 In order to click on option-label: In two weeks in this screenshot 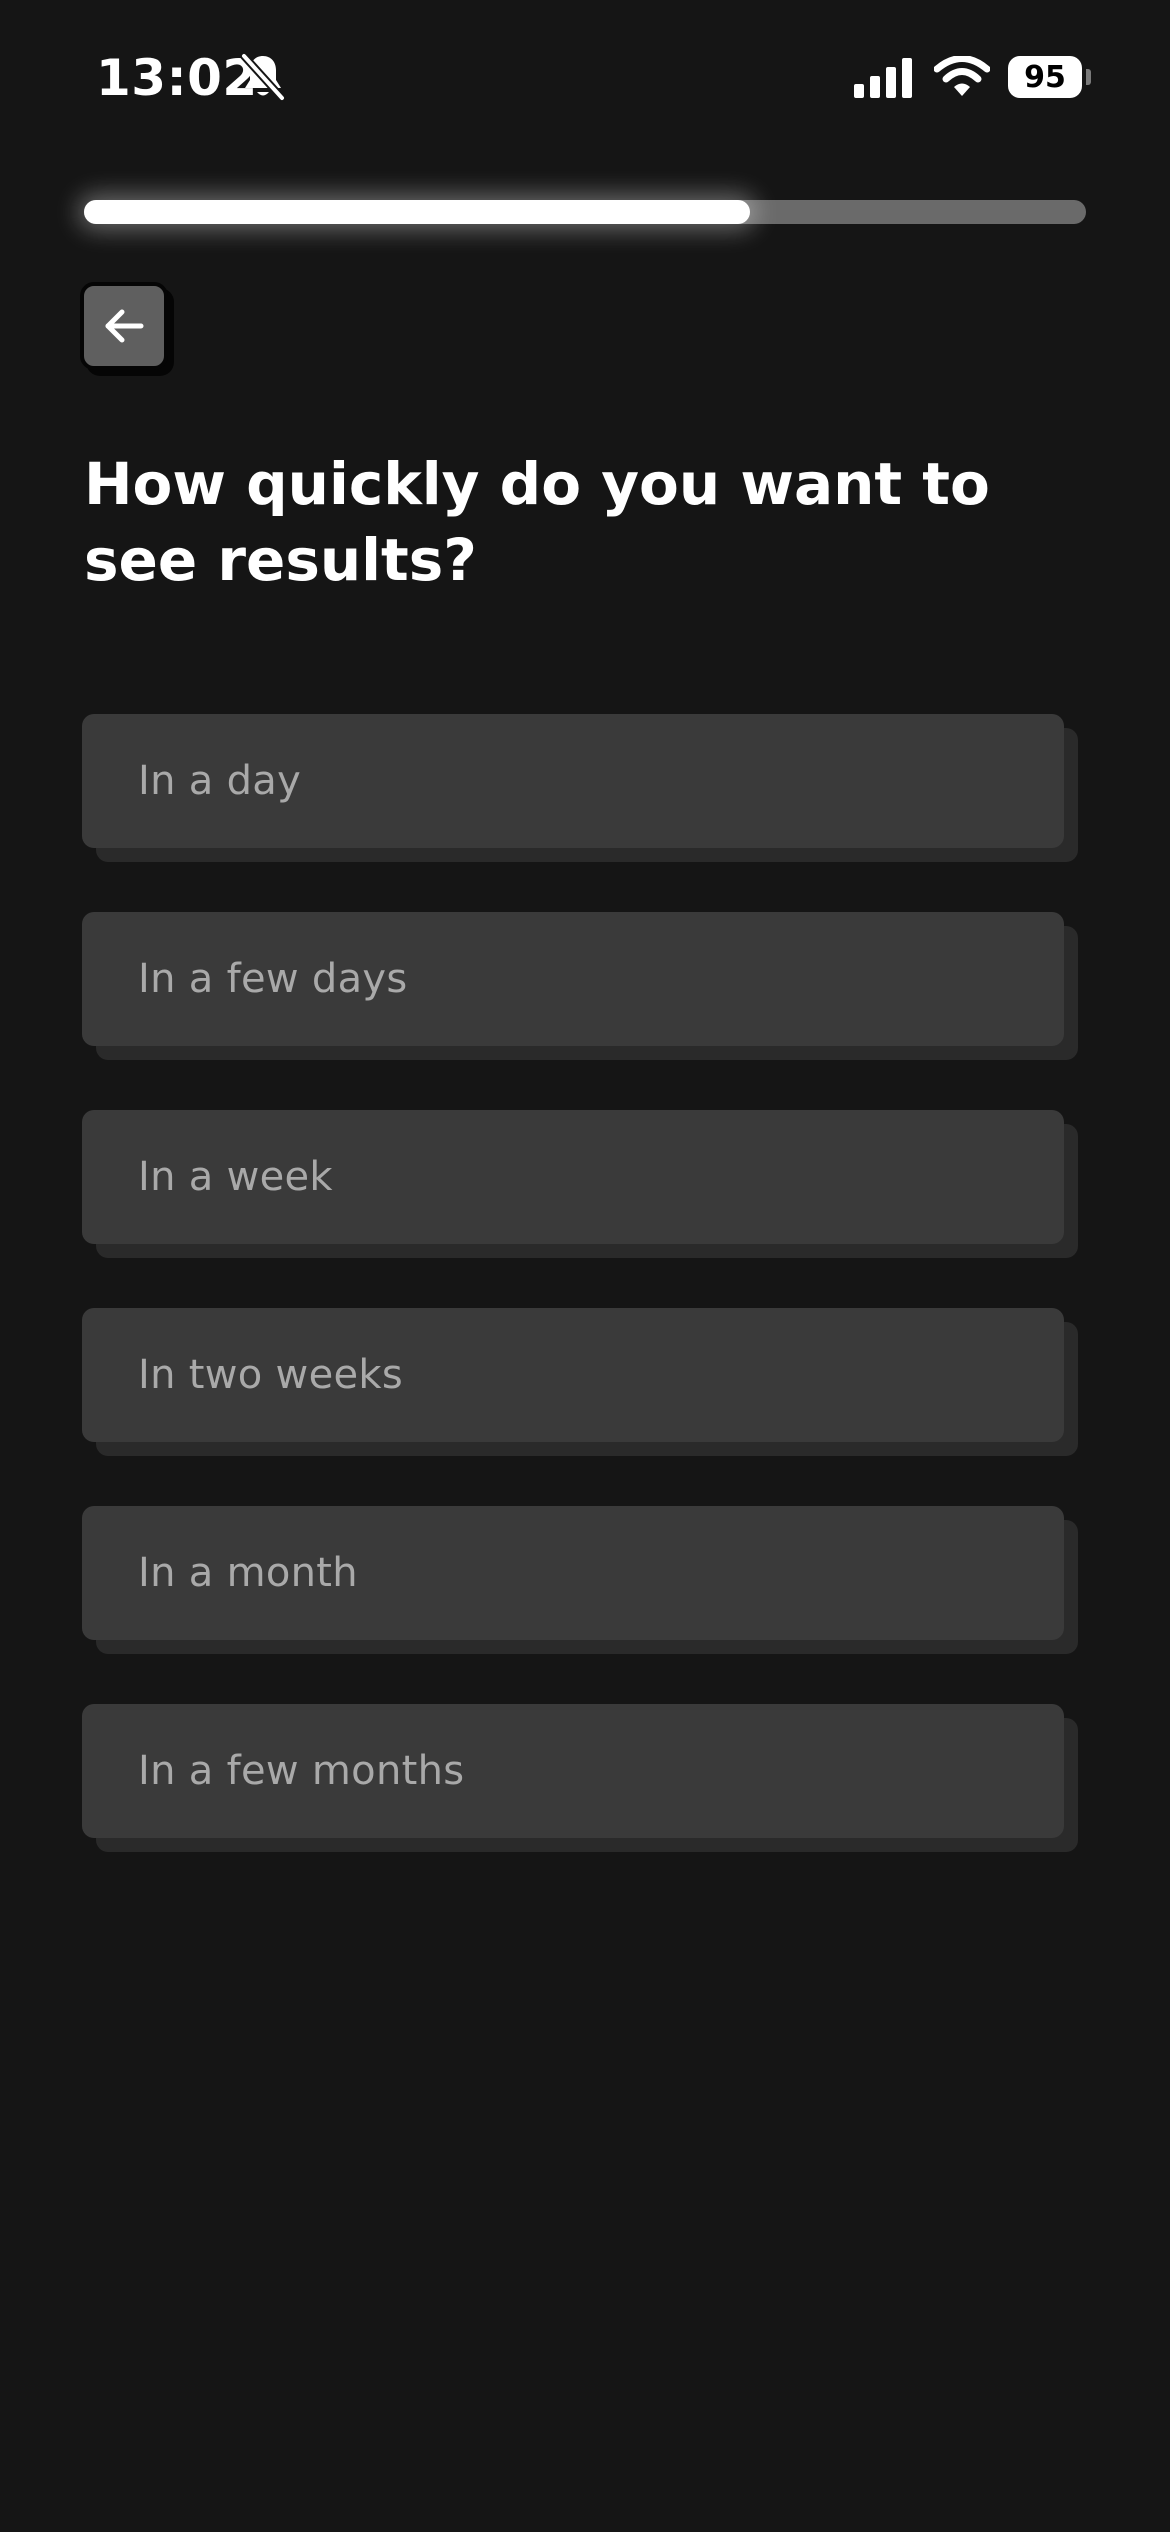, I will do `click(270, 1375)`.